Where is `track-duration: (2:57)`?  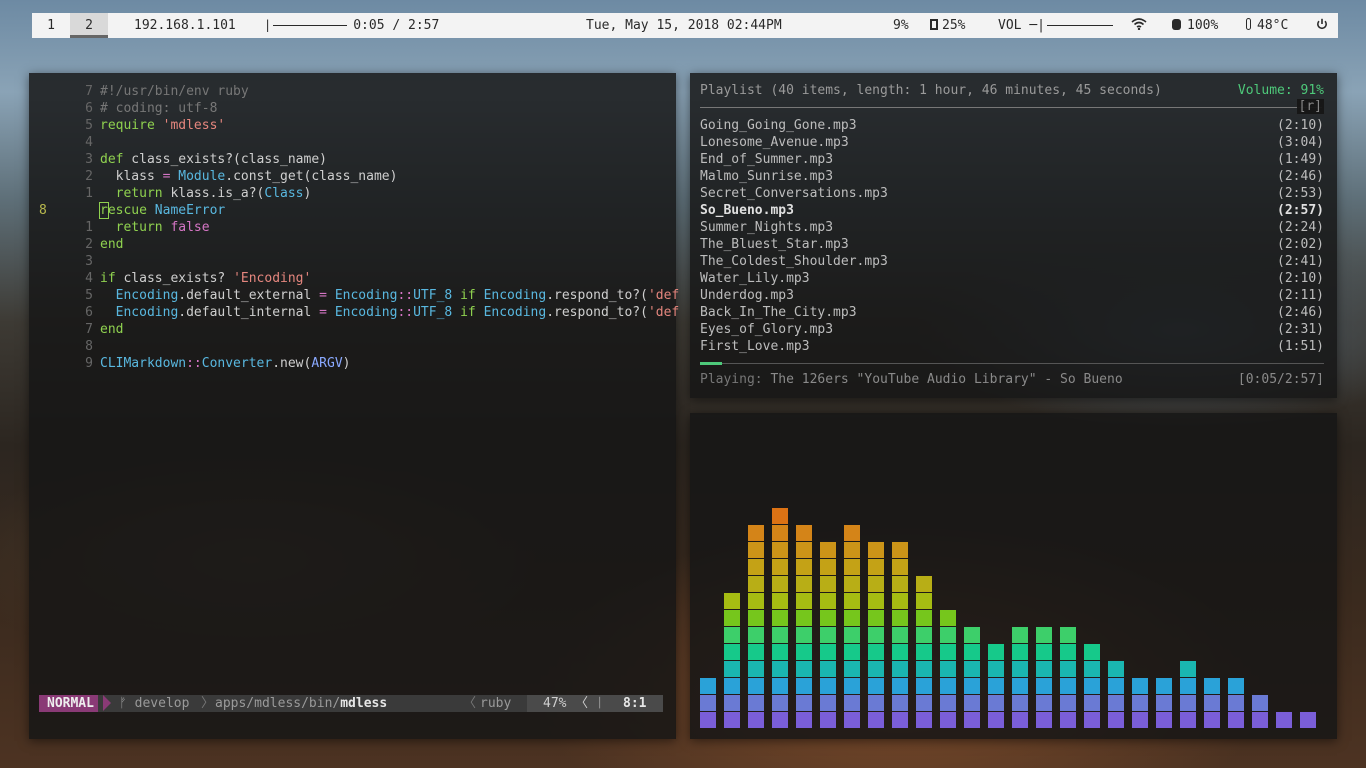 track-duration: (2:57) is located at coordinates (1300, 210).